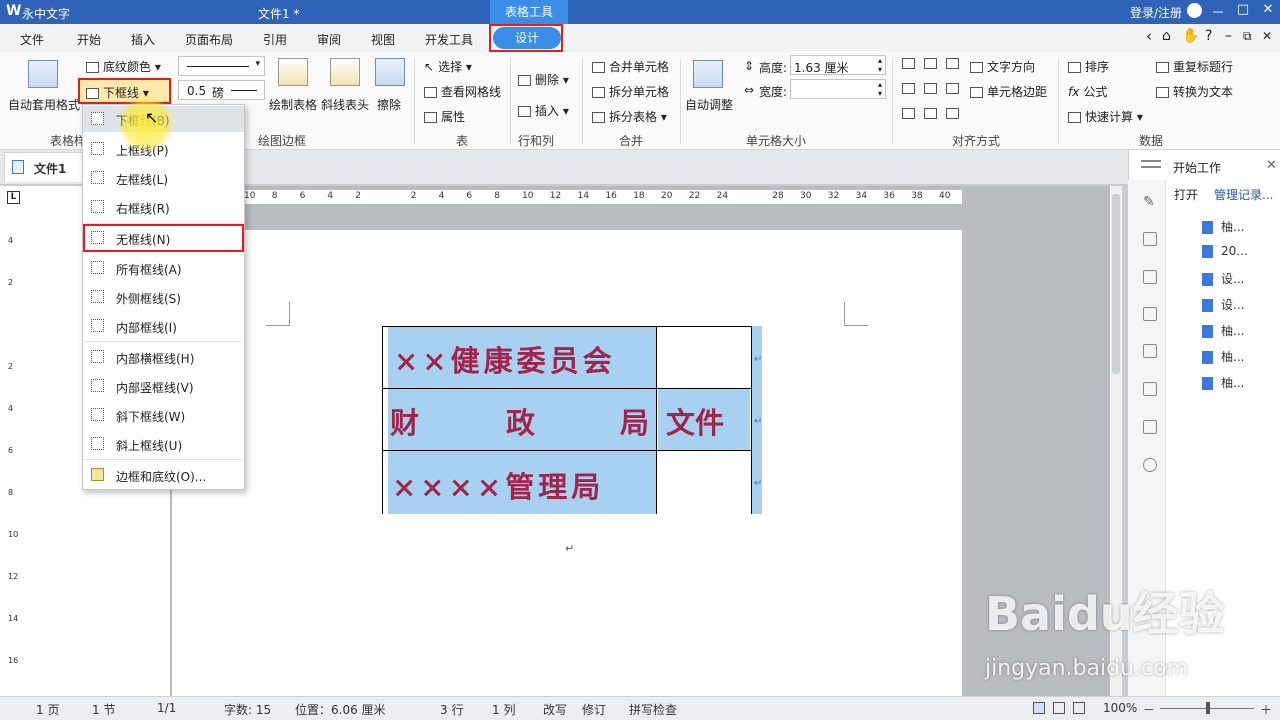 This screenshot has width=1280, height=720. What do you see at coordinates (163, 444) in the screenshot?
I see `border-menu-item: 斜上框线(U)` at bounding box center [163, 444].